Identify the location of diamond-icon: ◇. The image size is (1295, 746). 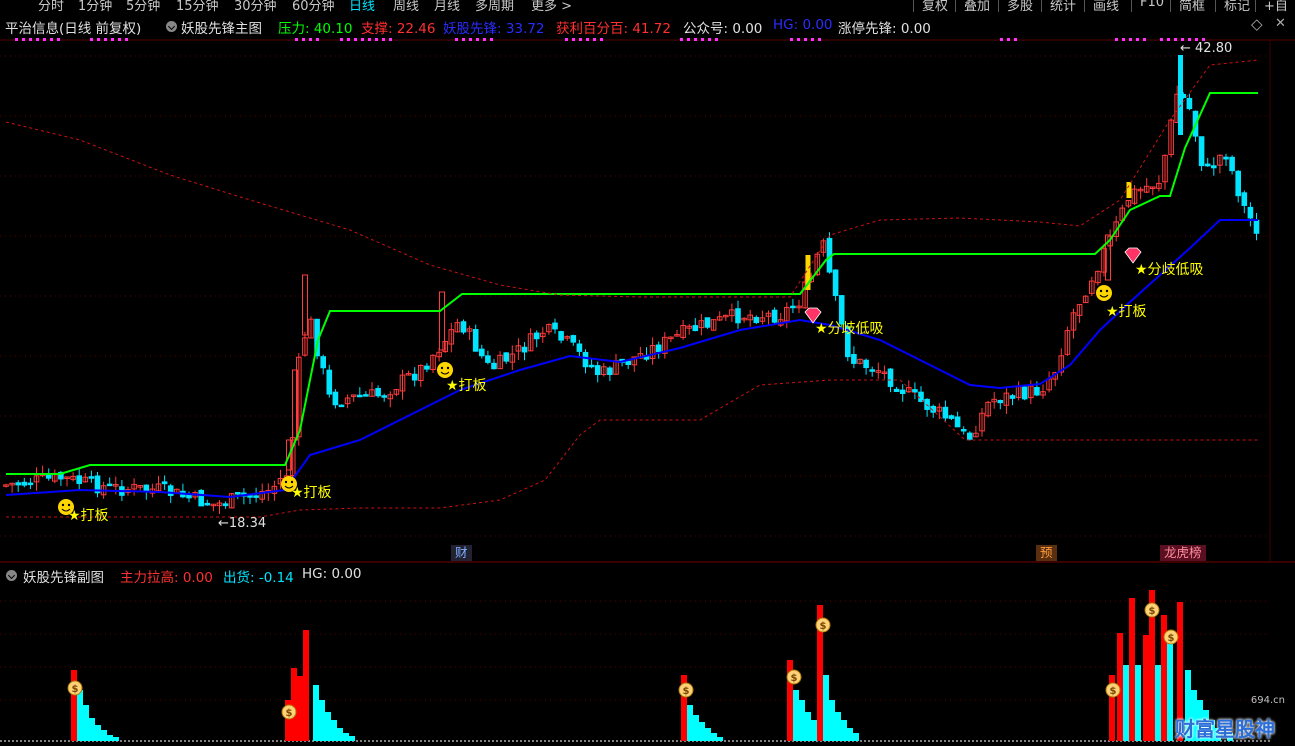
(1257, 24).